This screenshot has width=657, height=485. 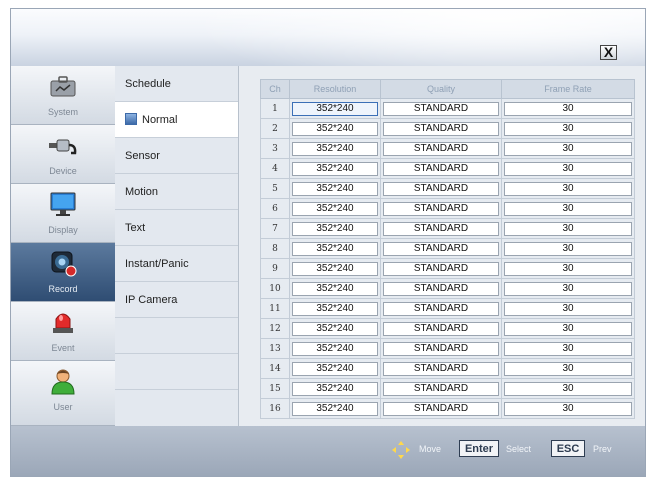 I want to click on close-button: X, so click(x=608, y=52).